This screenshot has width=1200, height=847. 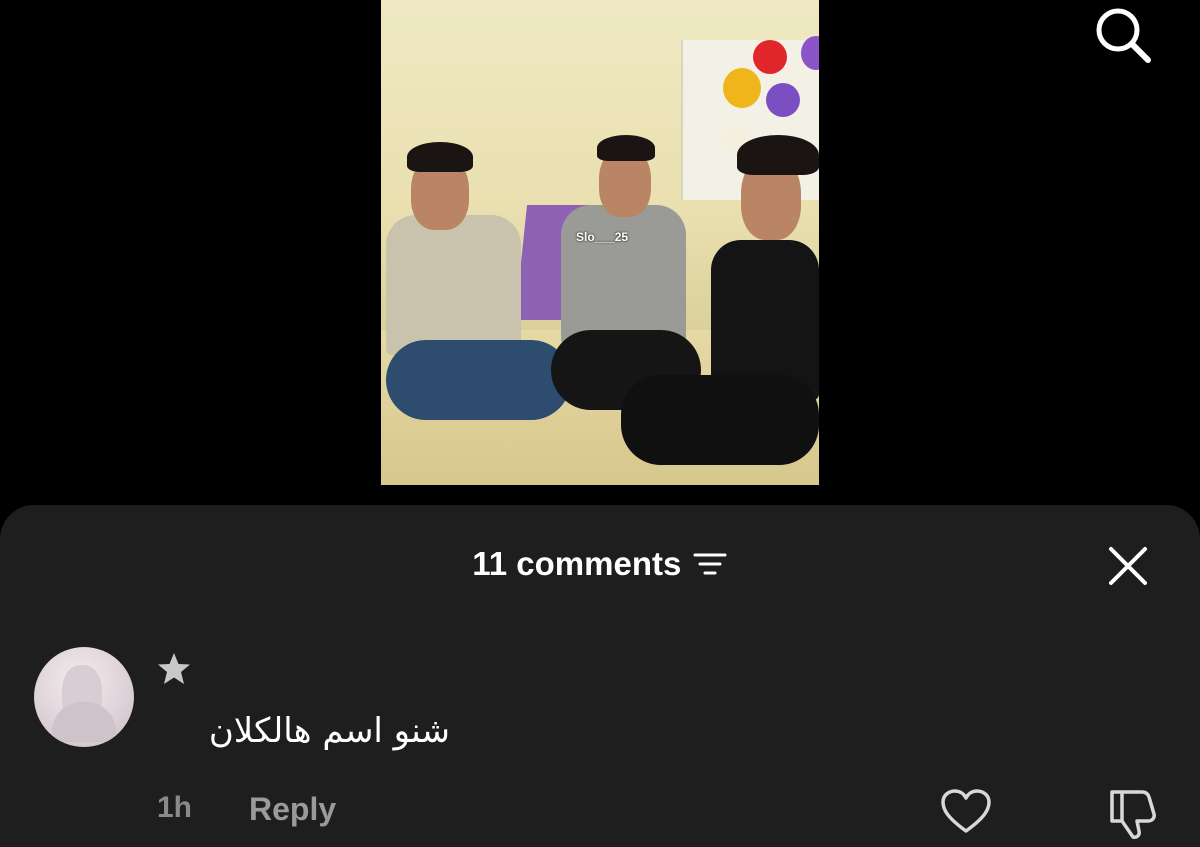 I want to click on sort-button, so click(x=710, y=564).